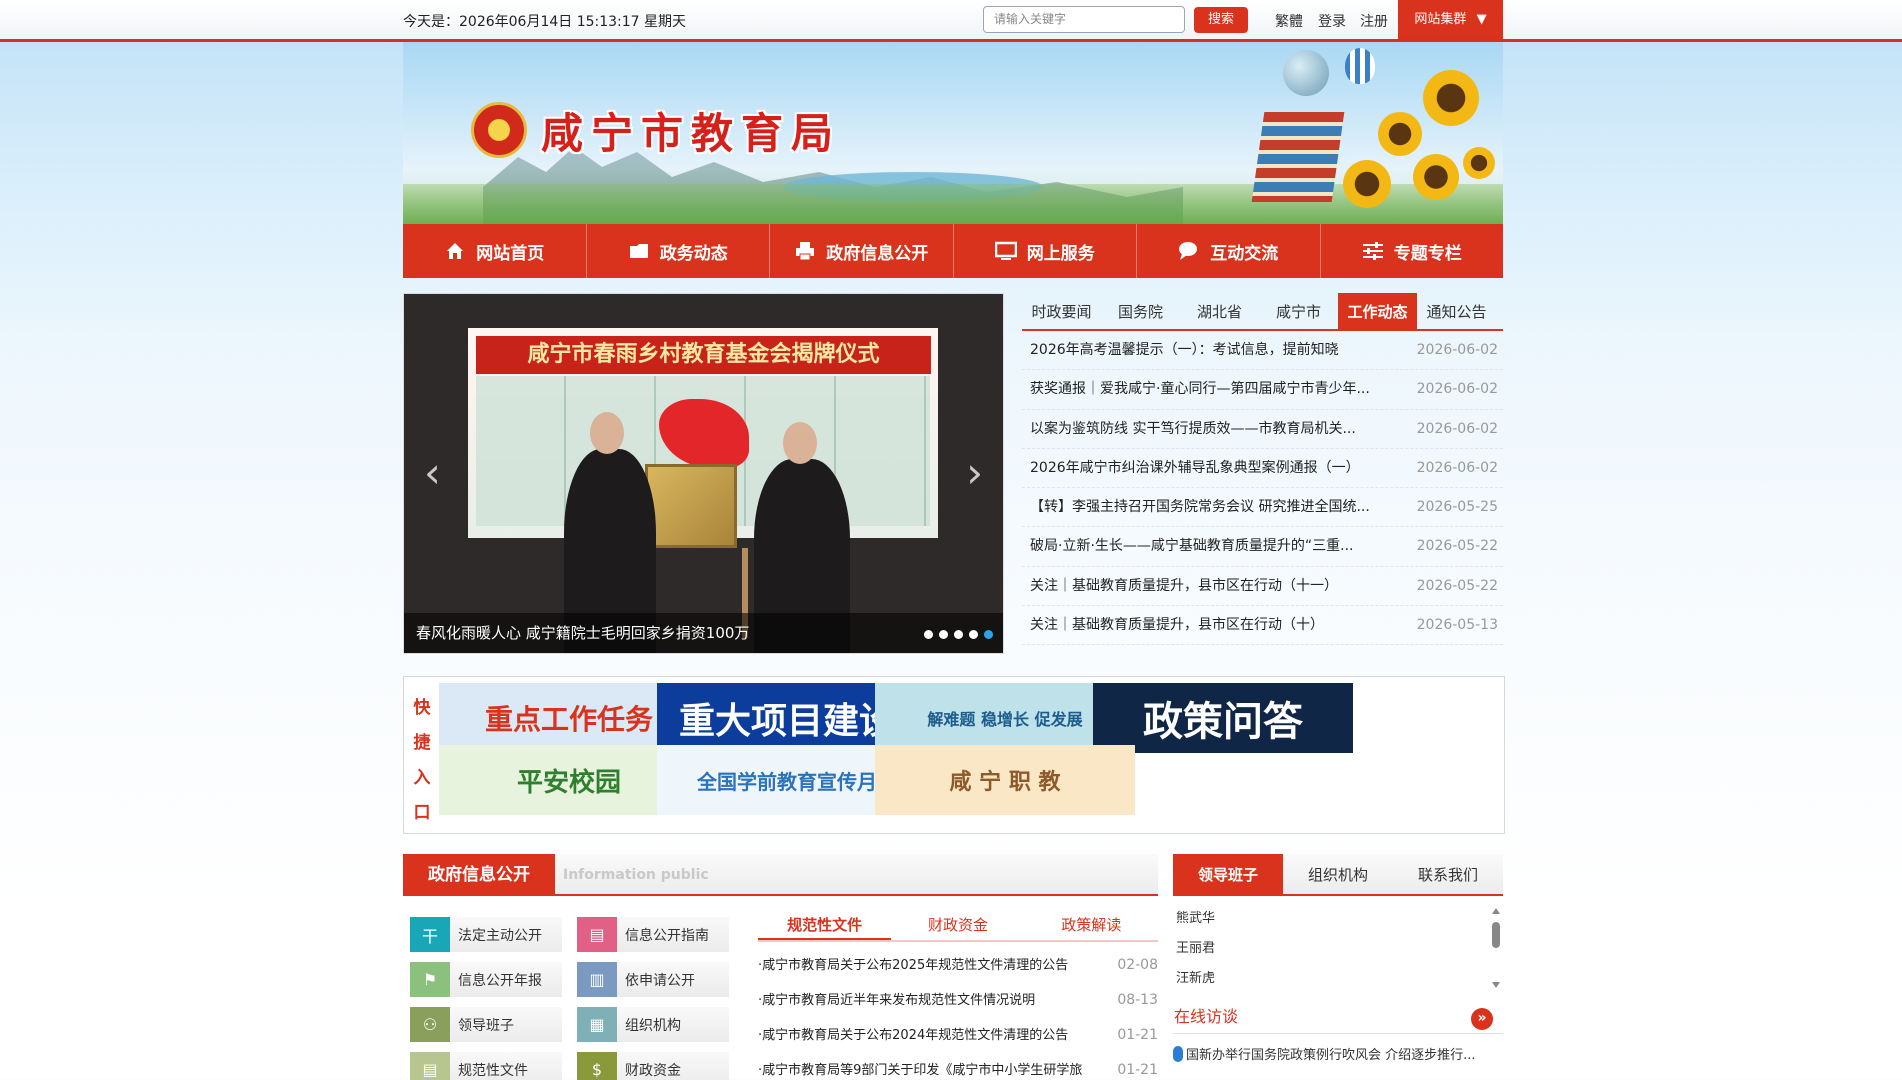 The height and width of the screenshot is (1080, 1902). What do you see at coordinates (1374, 21) in the screenshot?
I see `register-link: 注册` at bounding box center [1374, 21].